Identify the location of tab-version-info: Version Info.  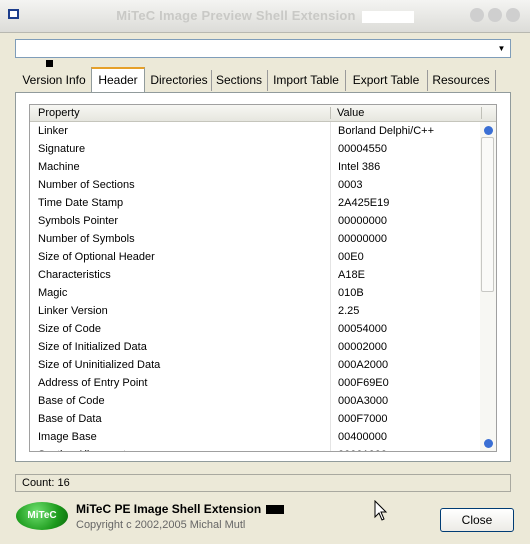
(54, 80).